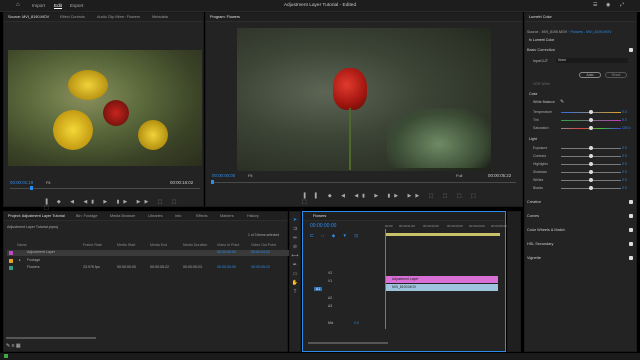  What do you see at coordinates (195, 245) in the screenshot?
I see `col-media-duration: Media Duration` at bounding box center [195, 245].